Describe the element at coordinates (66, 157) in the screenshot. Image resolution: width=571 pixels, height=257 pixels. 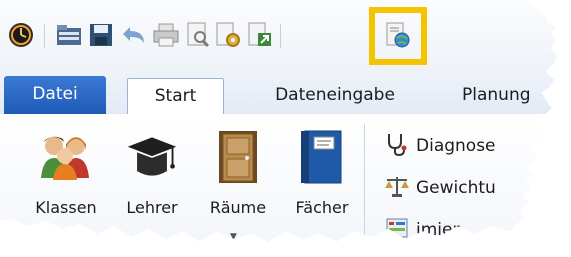
I see `classes-icon` at that location.